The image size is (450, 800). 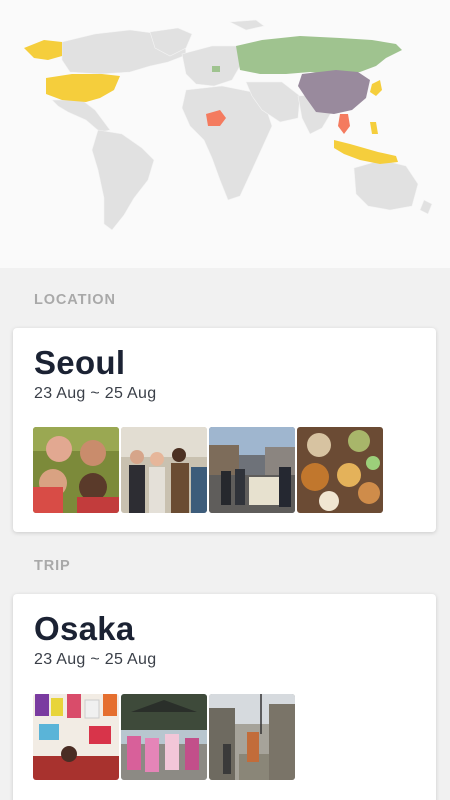 I want to click on kimono-group-photo, so click(x=164, y=737).